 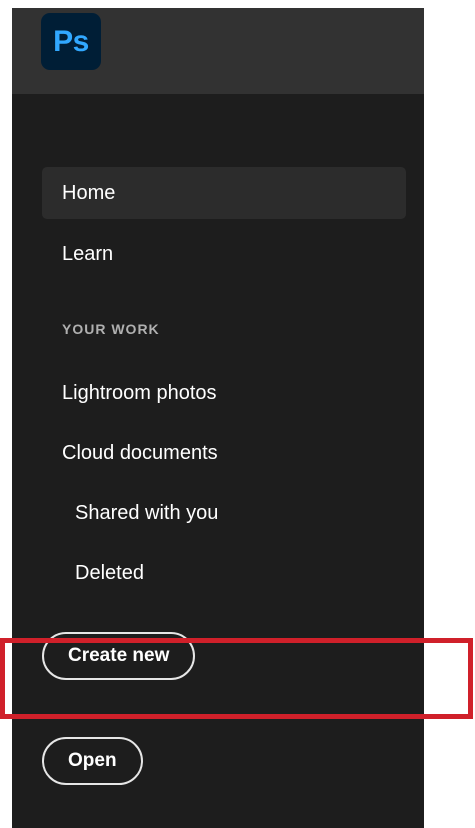 What do you see at coordinates (224, 393) in the screenshot?
I see `nav-item-lightroom-photos: Lightroom photos` at bounding box center [224, 393].